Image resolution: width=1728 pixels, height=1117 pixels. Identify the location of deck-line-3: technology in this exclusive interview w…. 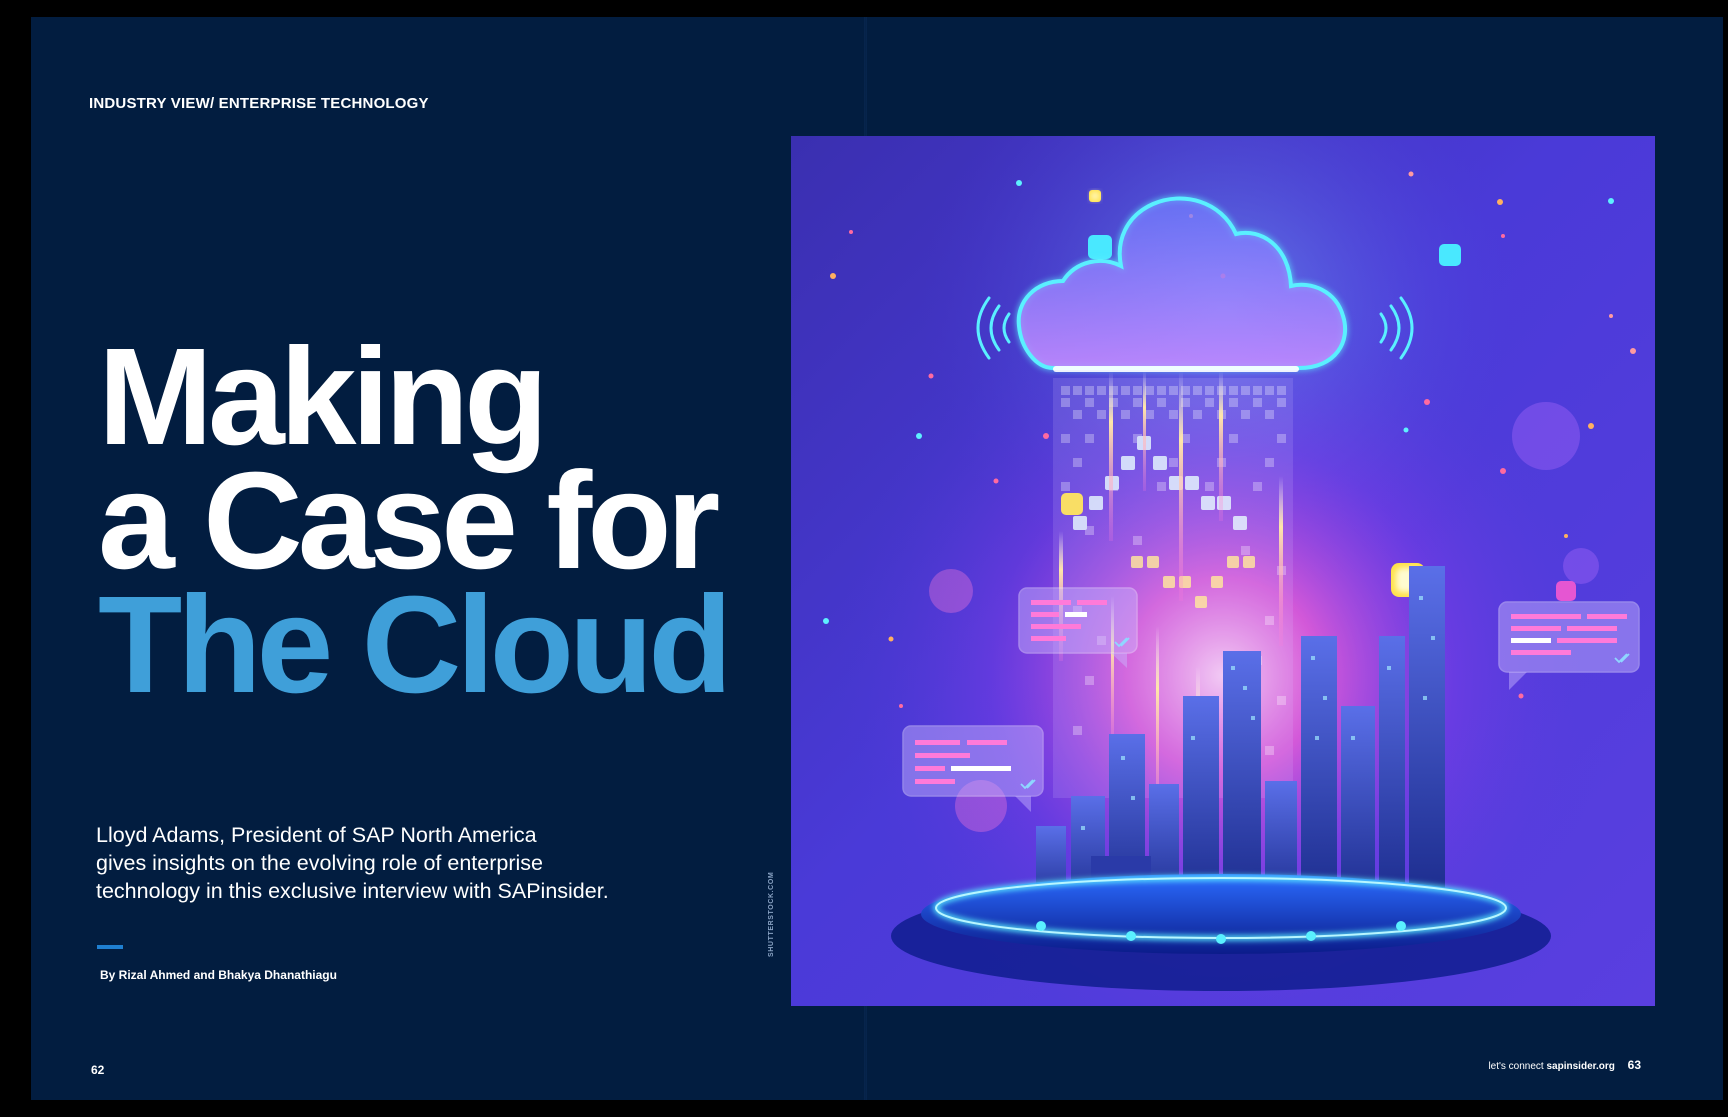
(352, 891).